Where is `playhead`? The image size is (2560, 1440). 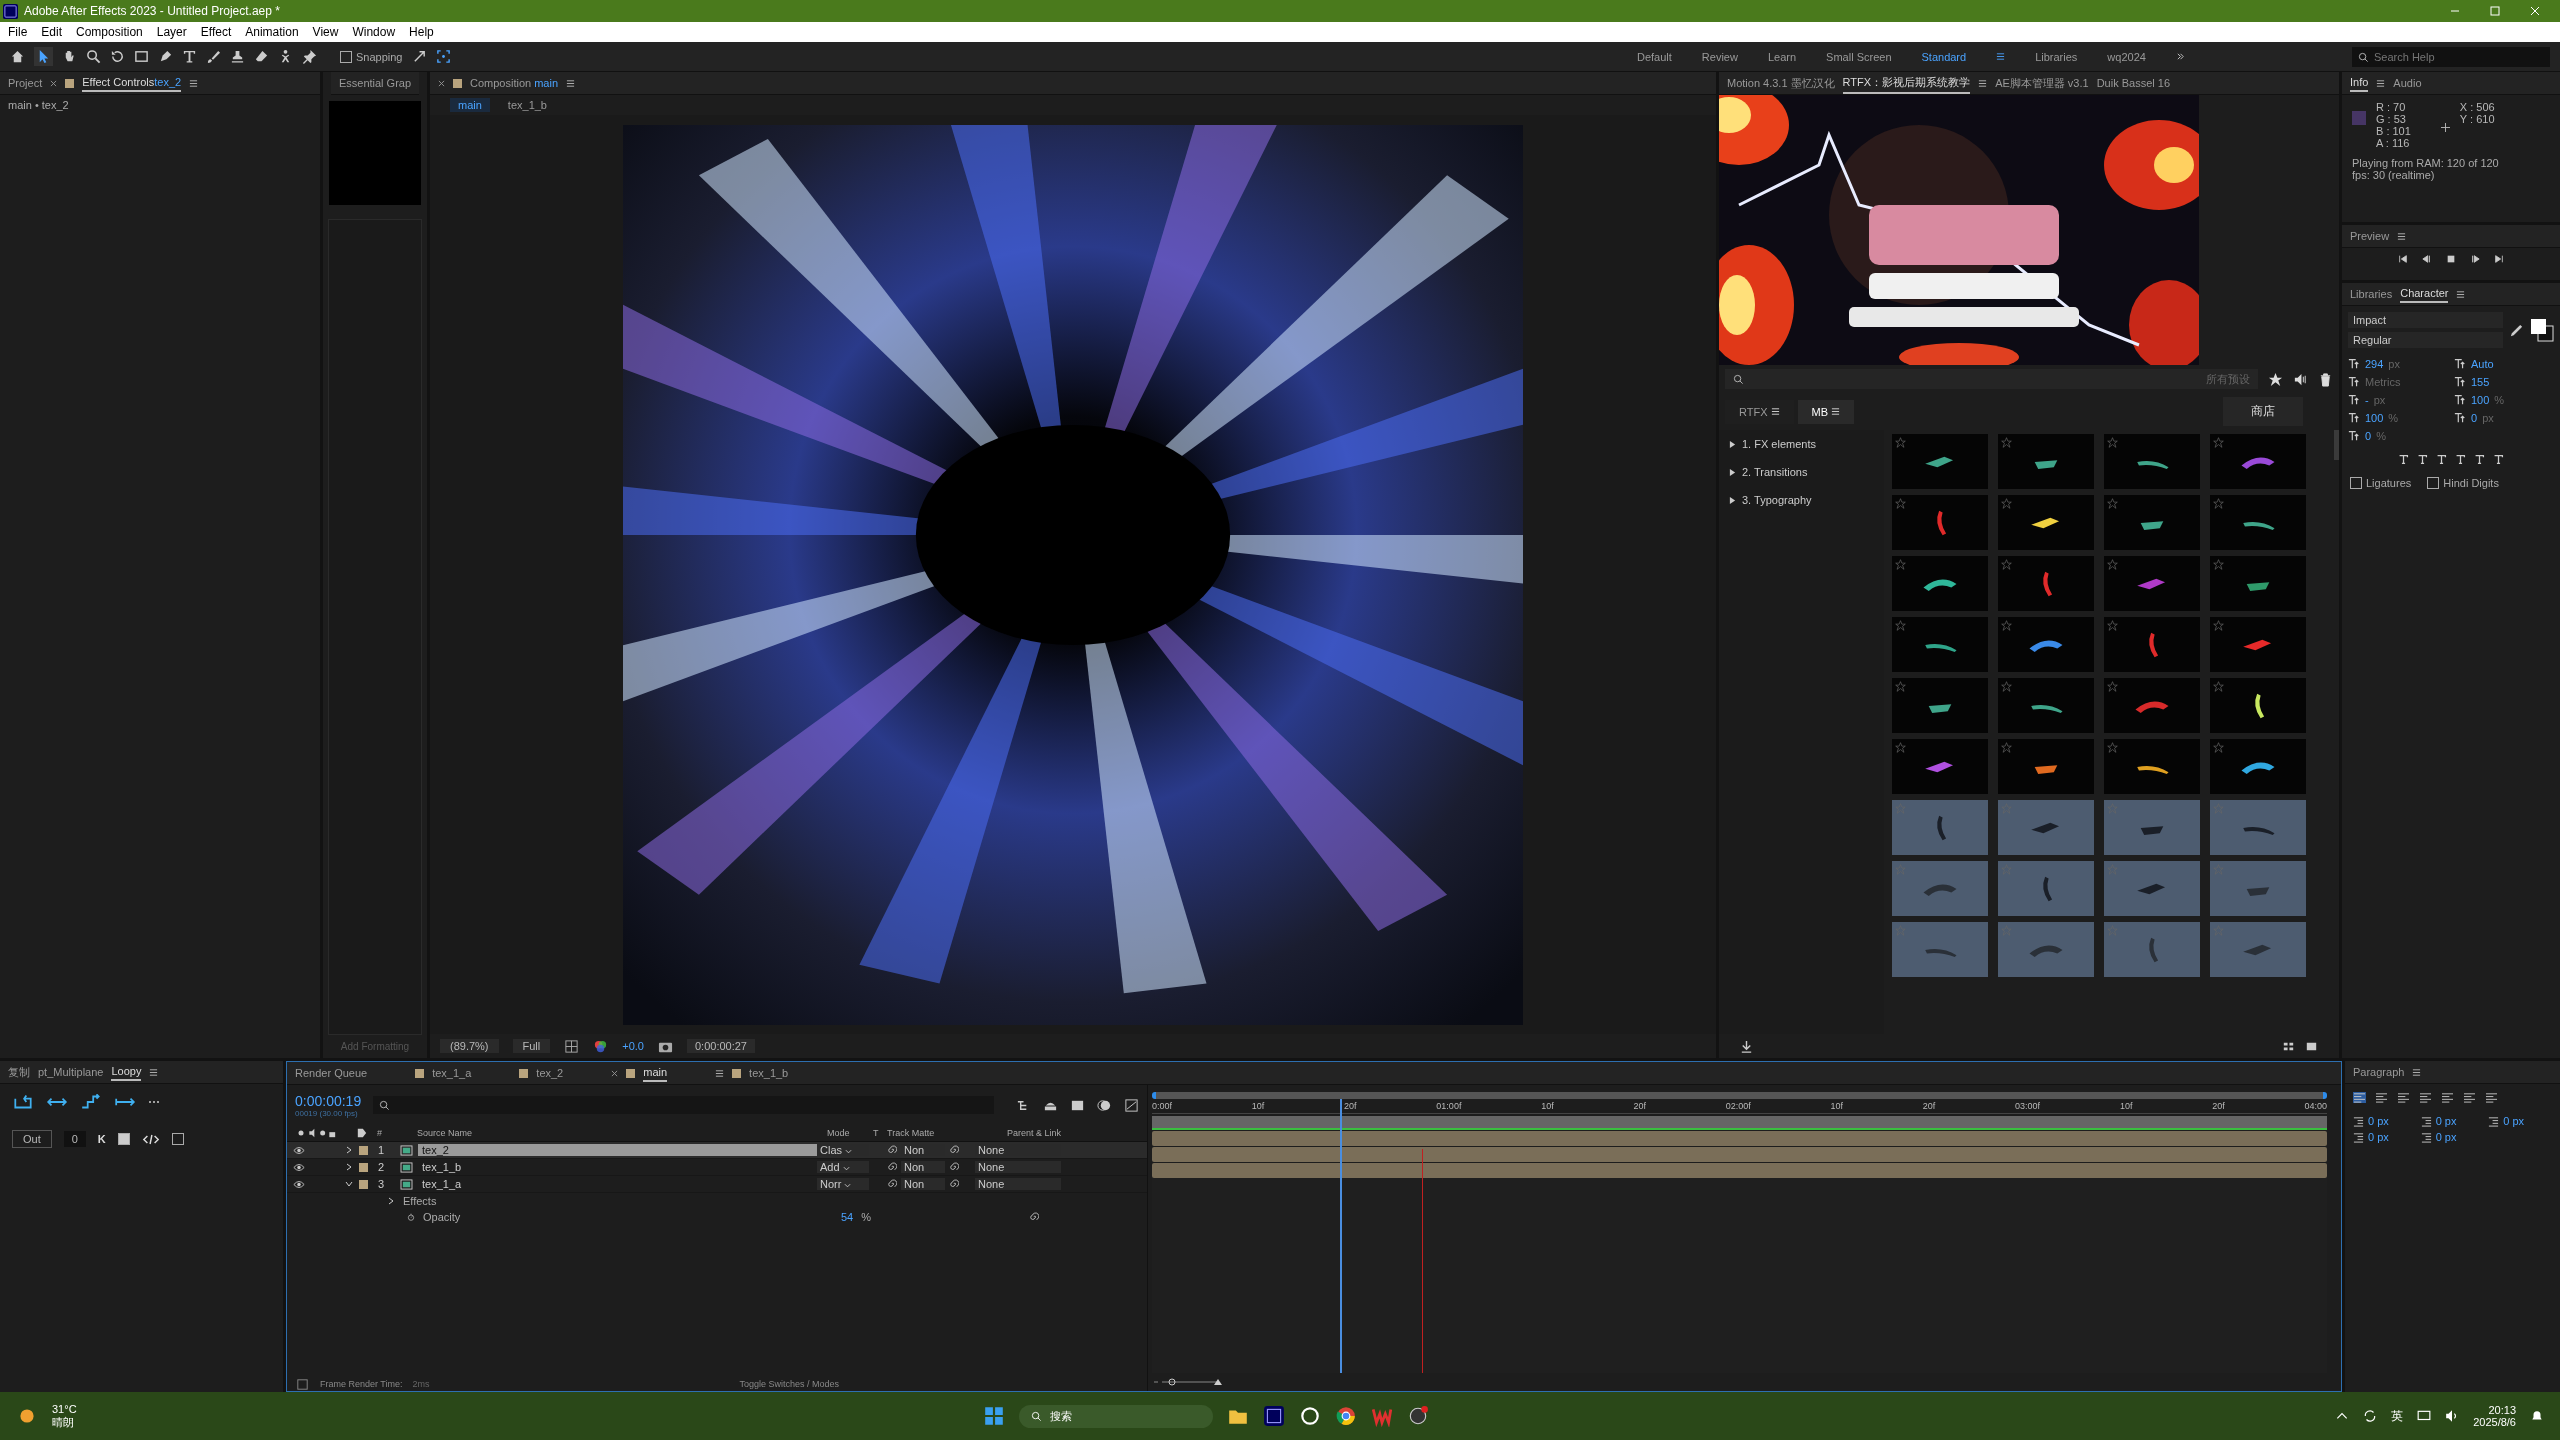 playhead is located at coordinates (1341, 1236).